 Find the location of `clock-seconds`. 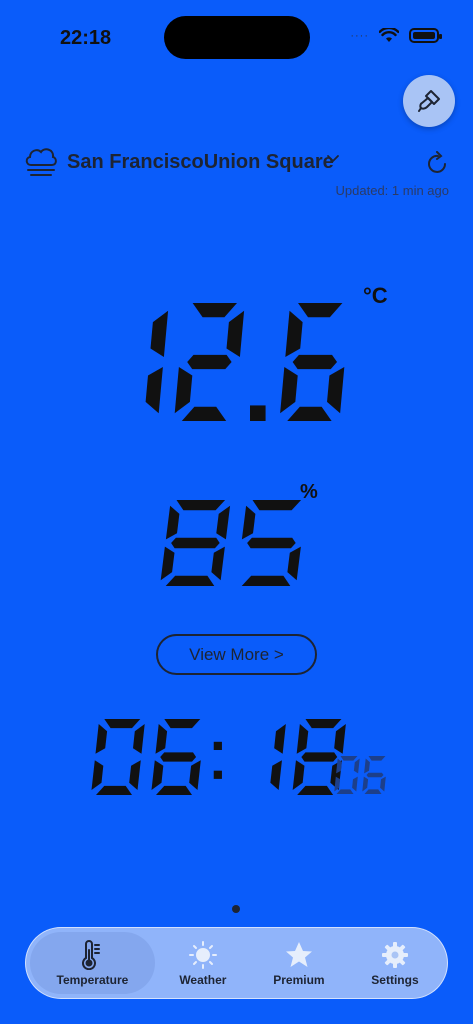

clock-seconds is located at coordinates (361, 777).